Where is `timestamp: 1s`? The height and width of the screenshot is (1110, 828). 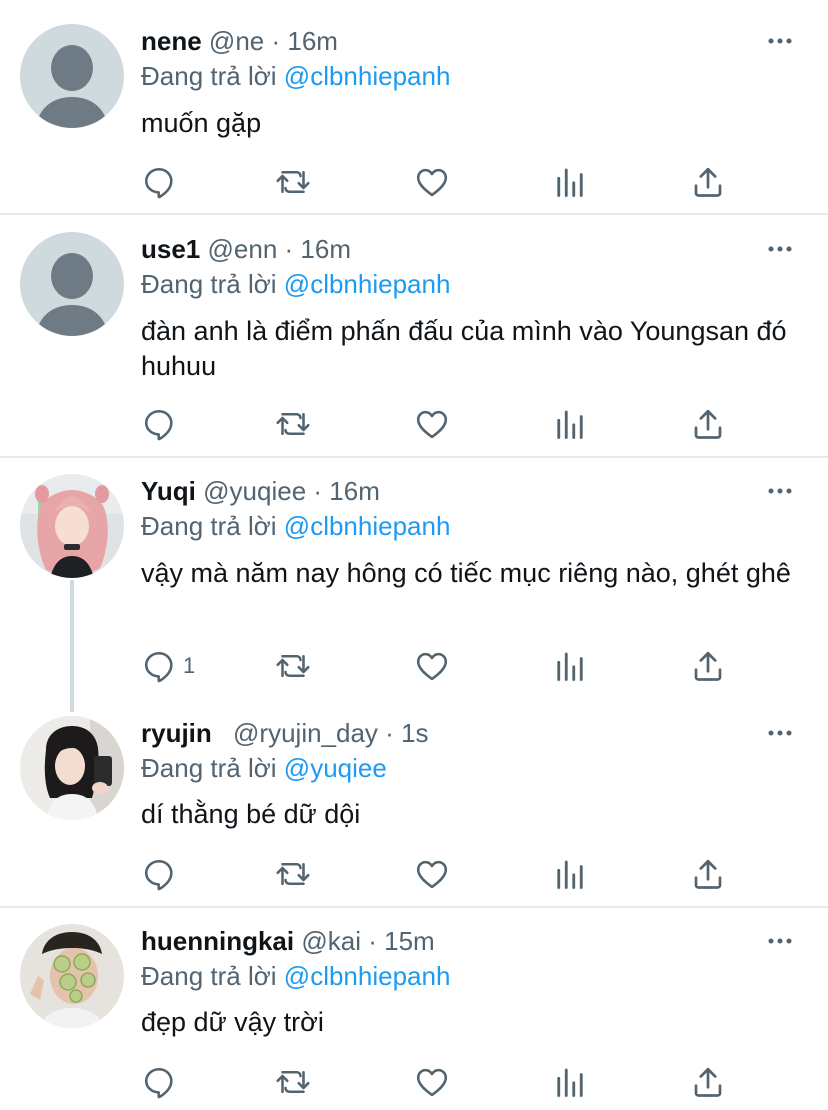
timestamp: 1s is located at coordinates (414, 733).